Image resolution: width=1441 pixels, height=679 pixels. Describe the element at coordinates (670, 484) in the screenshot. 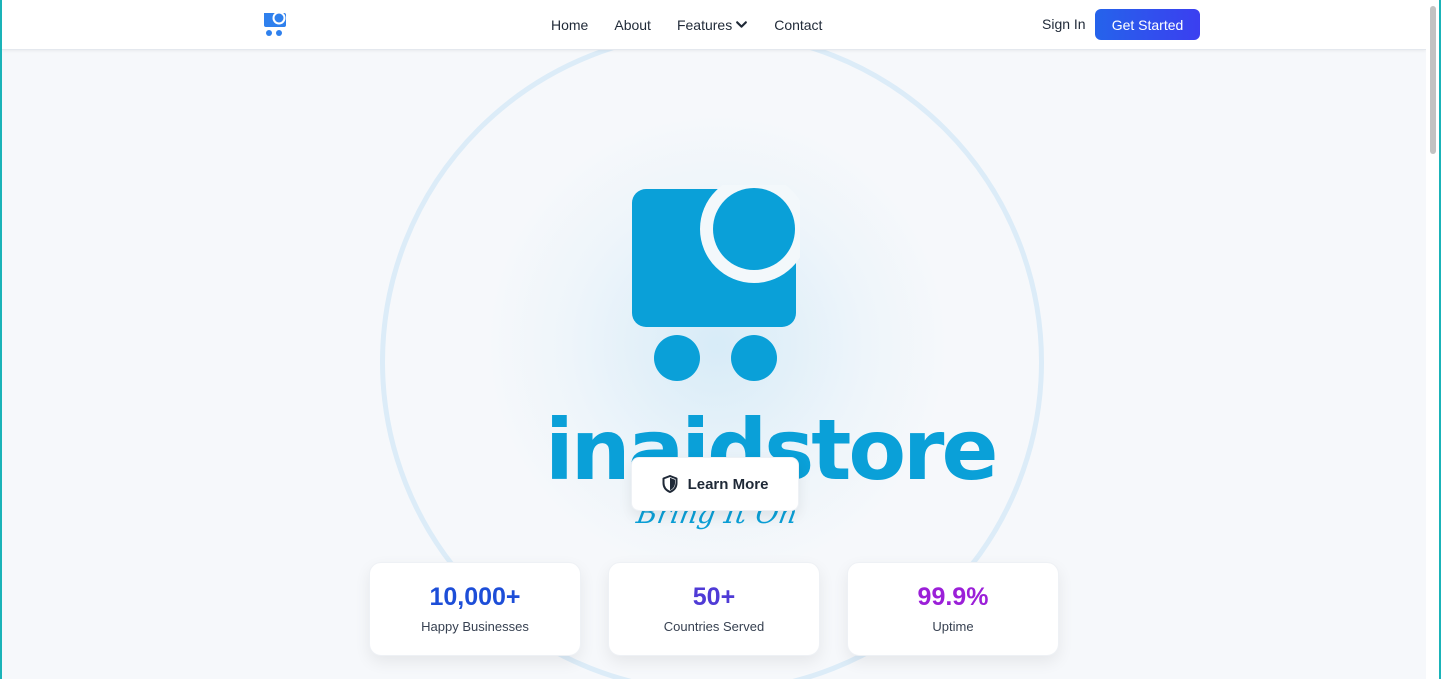

I see `shield-icon` at that location.